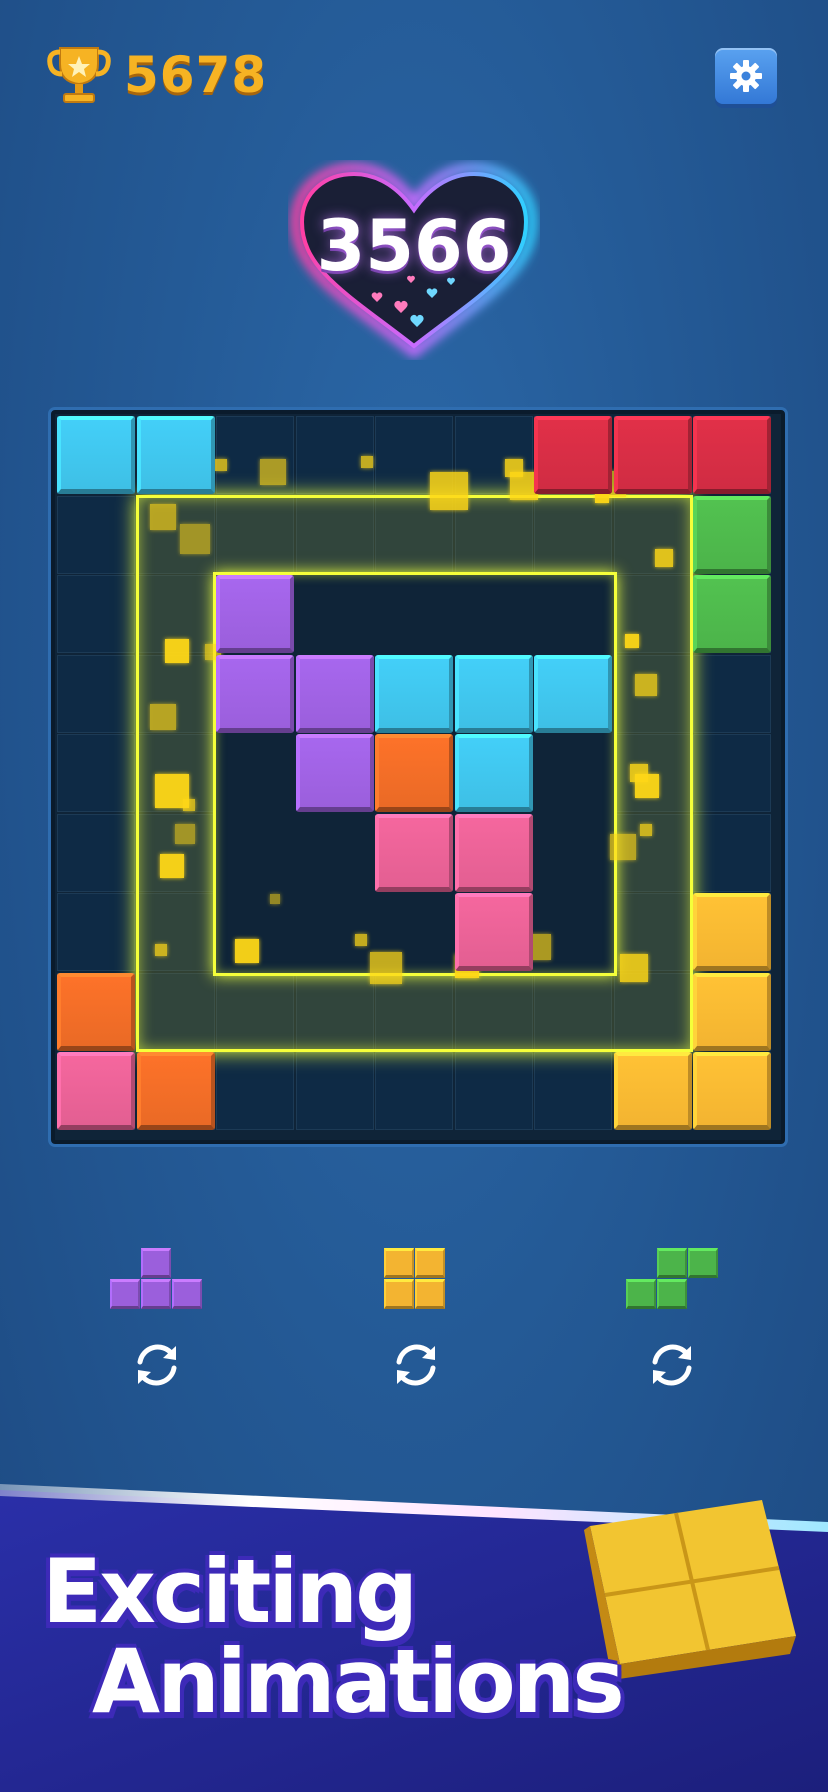 This screenshot has height=1792, width=828. Describe the element at coordinates (414, 246) in the screenshot. I see `current-score: 3566` at that location.